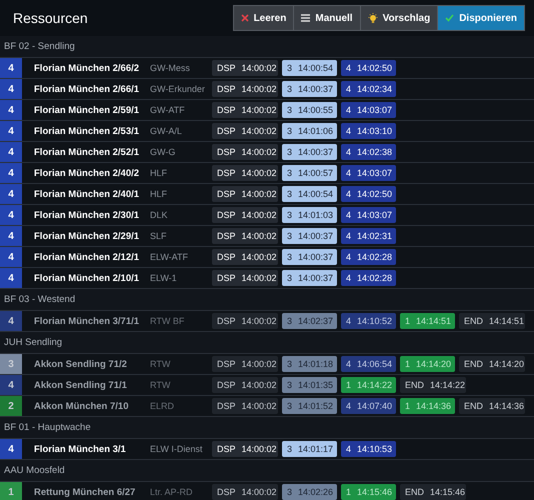  What do you see at coordinates (316, 364) in the screenshot?
I see `chip-time: 14:01:18` at bounding box center [316, 364].